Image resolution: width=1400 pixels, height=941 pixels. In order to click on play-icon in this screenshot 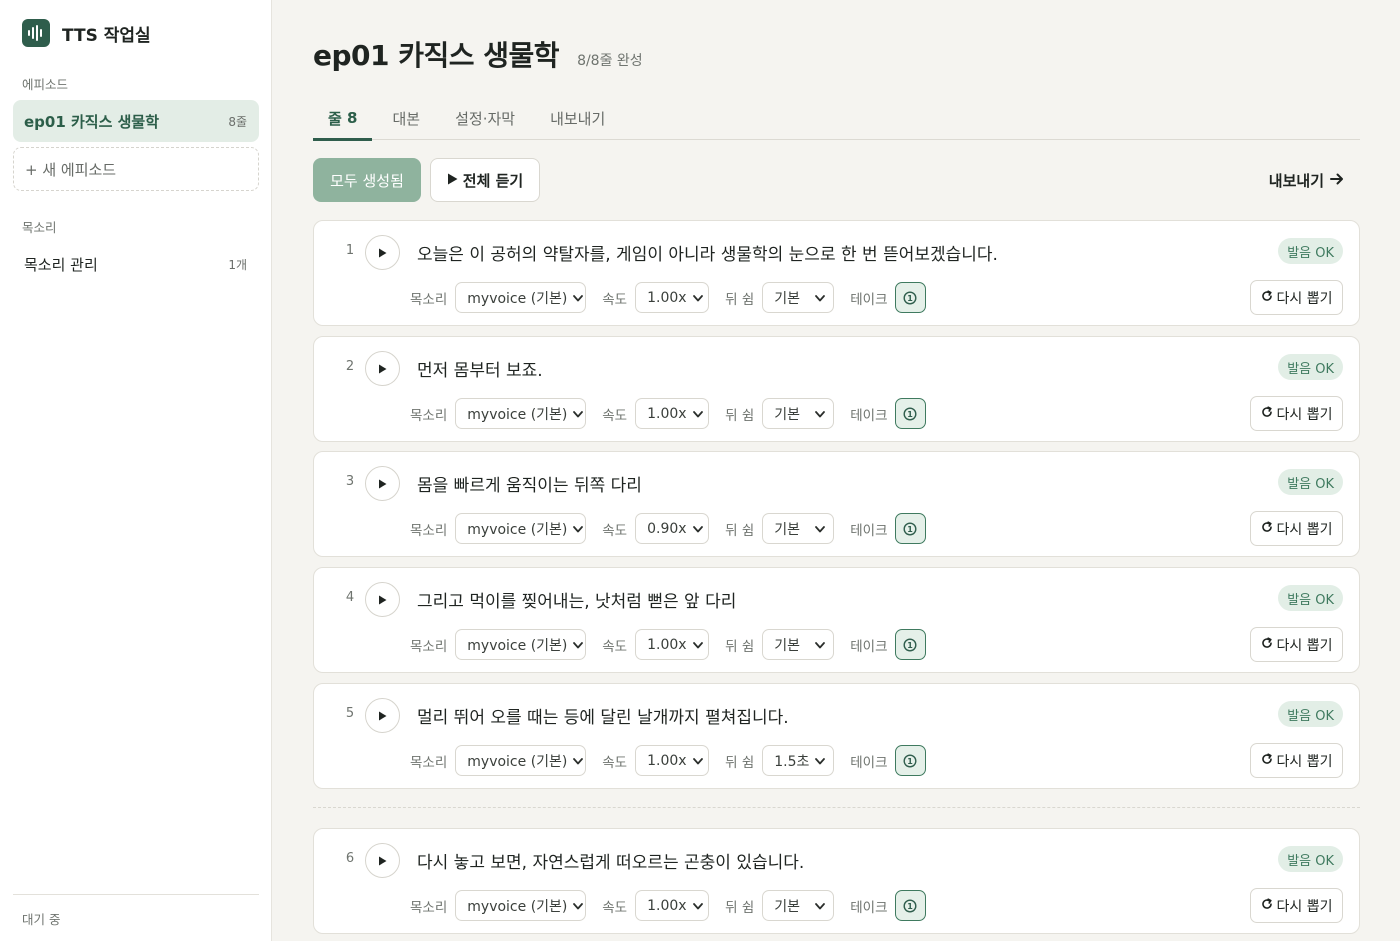, I will do `click(382, 860)`.